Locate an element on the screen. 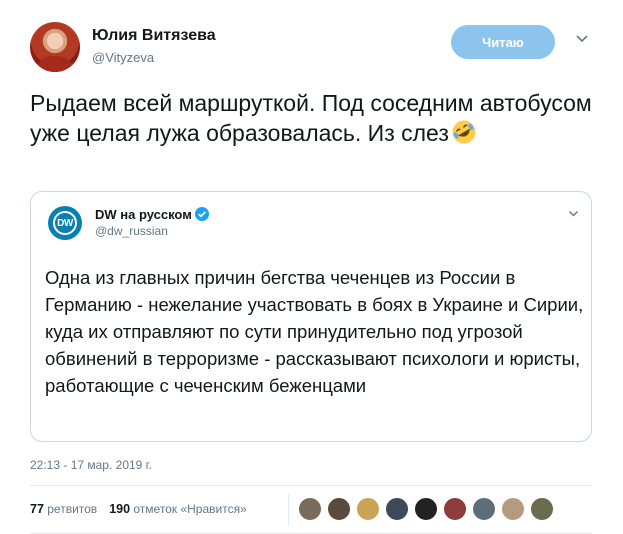 This screenshot has height=534, width=623. retweets-stat: 77 ретвитов is located at coordinates (63, 509).